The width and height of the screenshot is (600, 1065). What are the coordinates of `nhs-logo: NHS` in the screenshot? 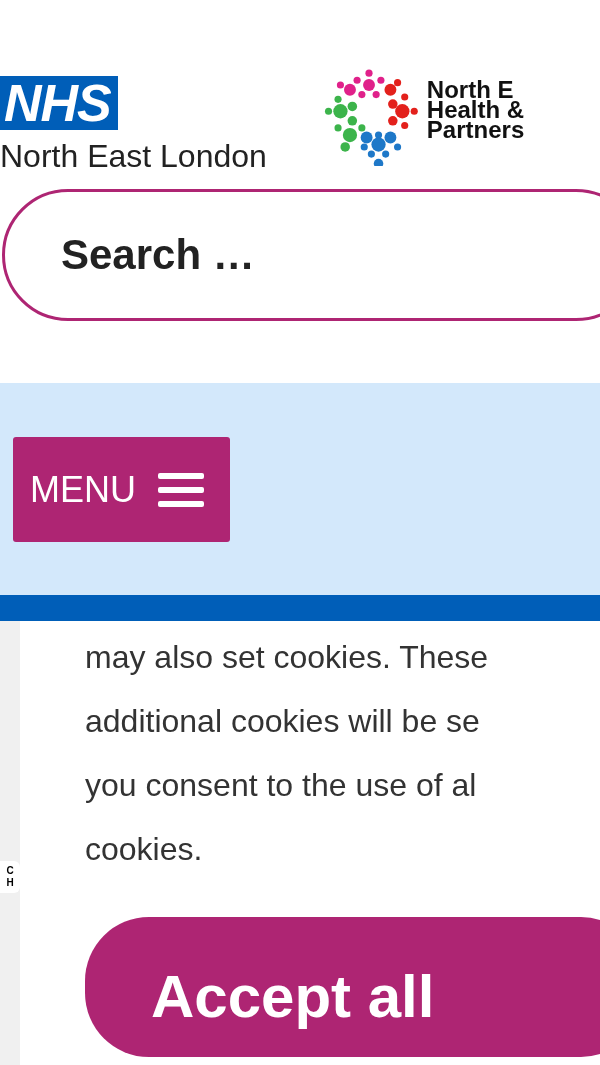 It's located at (59, 103).